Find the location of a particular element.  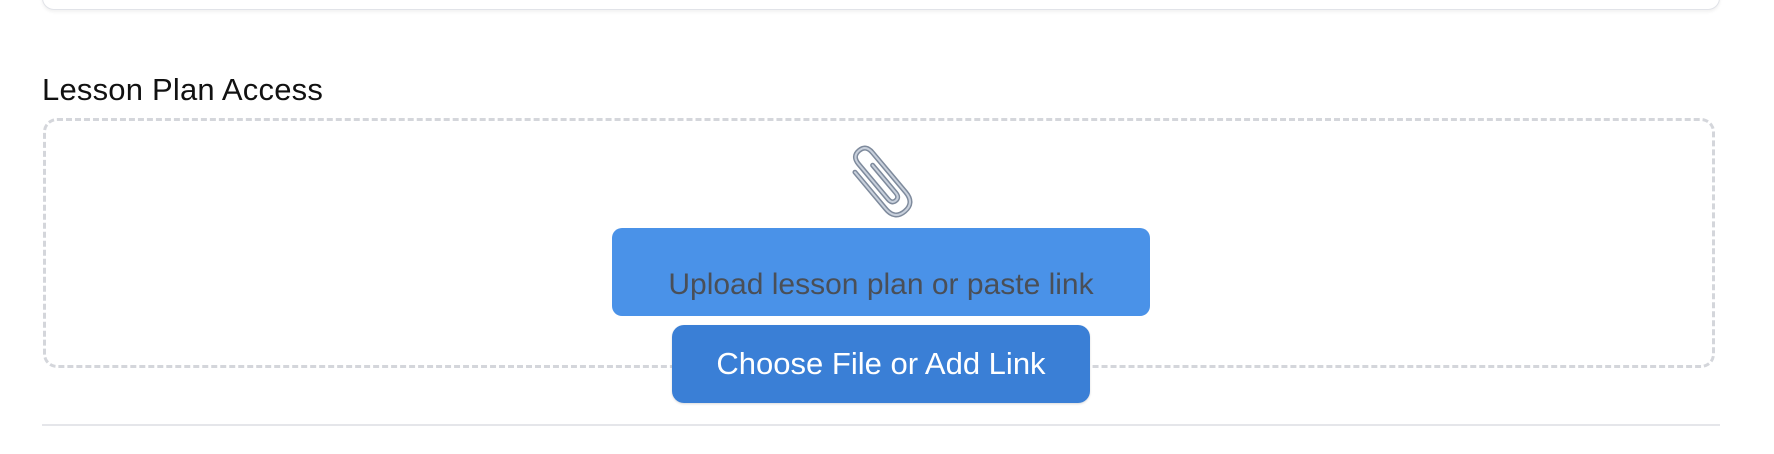

section-label: Lesson Plan Access is located at coordinates (183, 89).